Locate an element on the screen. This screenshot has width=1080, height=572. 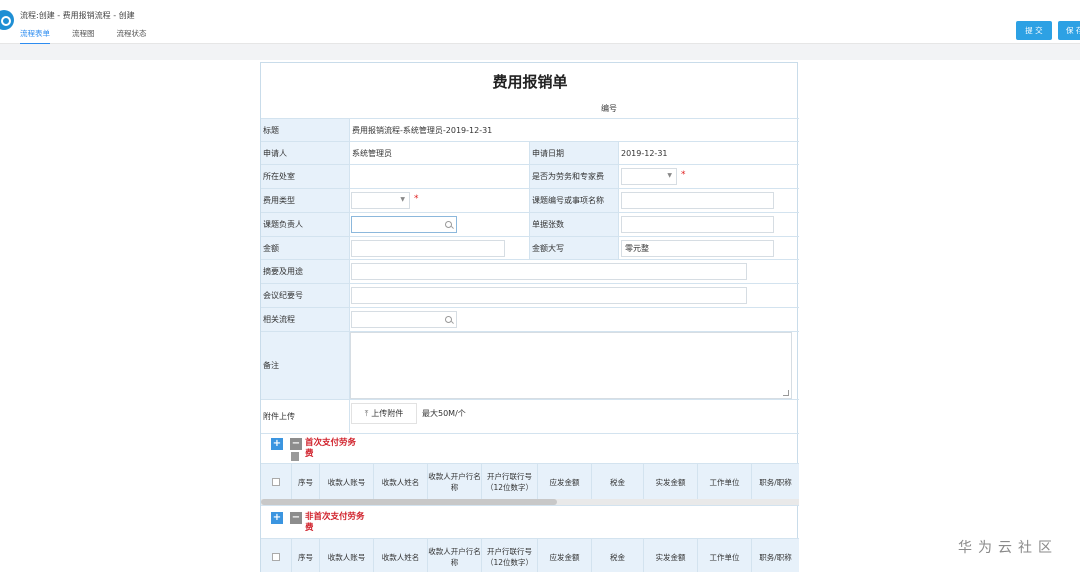
upload-button: ⤒ 上传附件 is located at coordinates (384, 413).